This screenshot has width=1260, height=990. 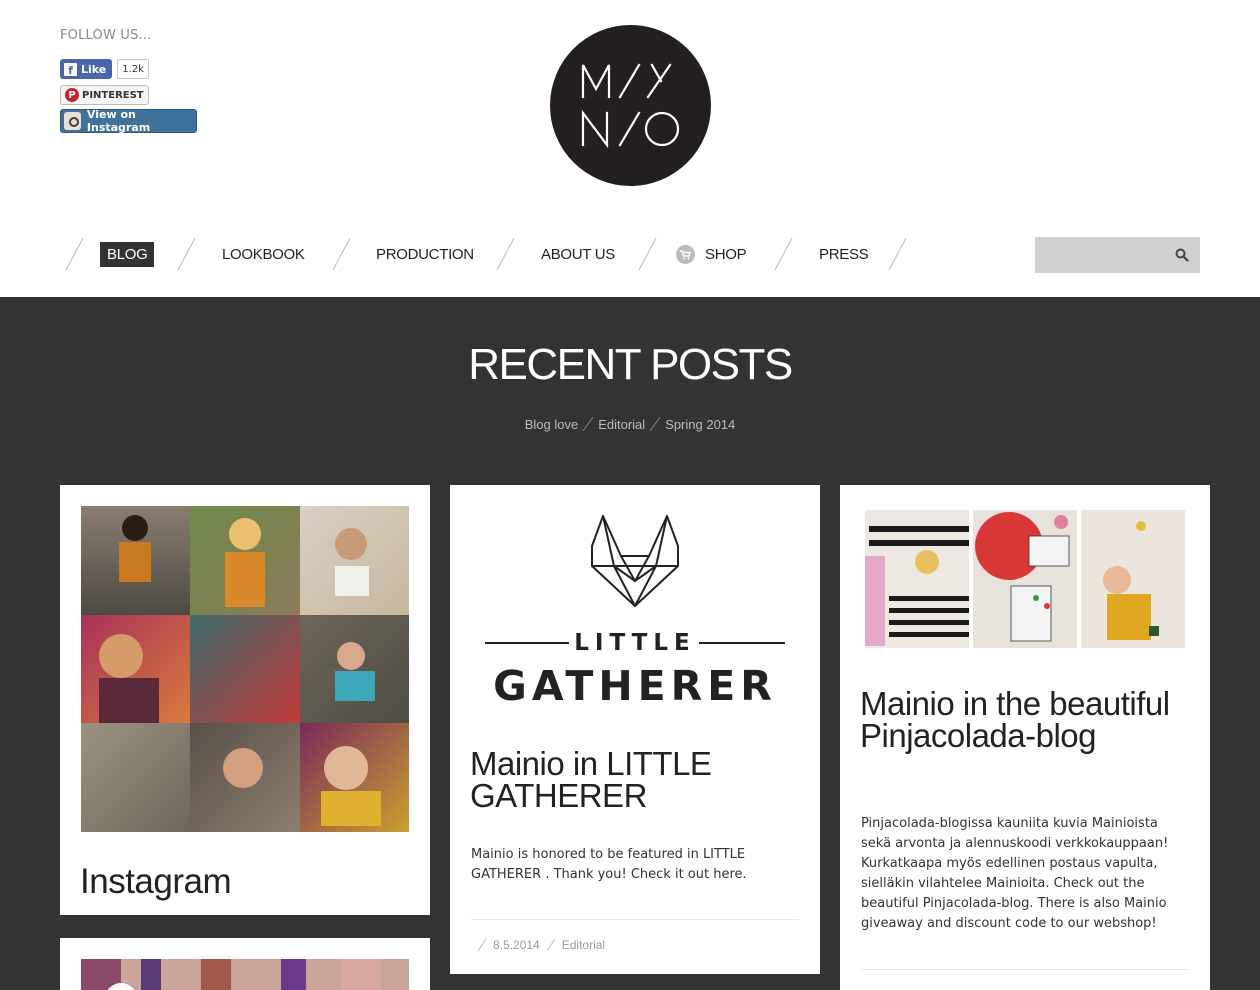 I want to click on post-excerpt-end: ., so click(x=744, y=874).